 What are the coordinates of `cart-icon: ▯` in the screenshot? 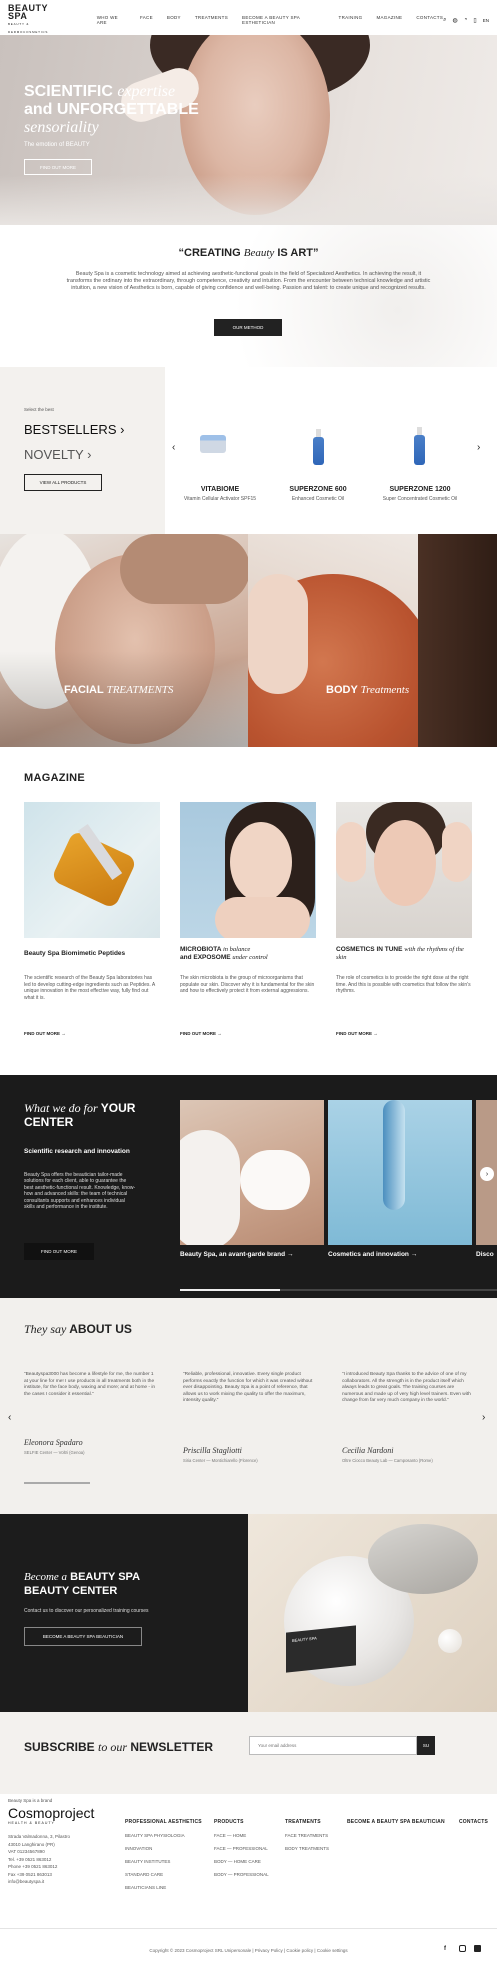 It's located at (474, 20).